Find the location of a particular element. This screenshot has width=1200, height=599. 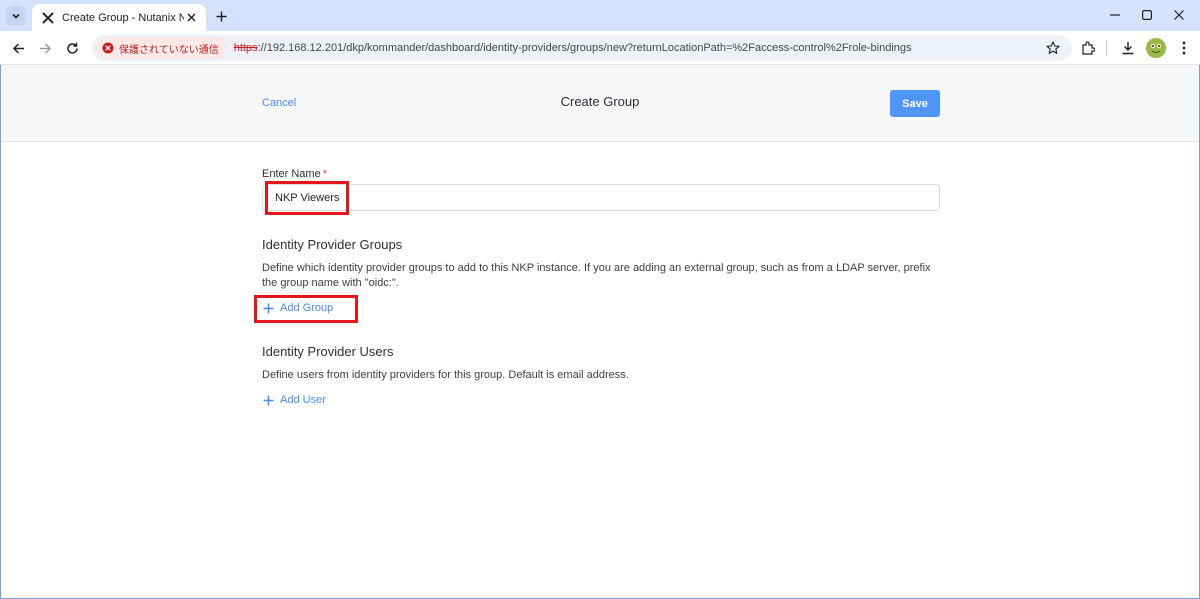

add-group-label: Add Group is located at coordinates (307, 308).